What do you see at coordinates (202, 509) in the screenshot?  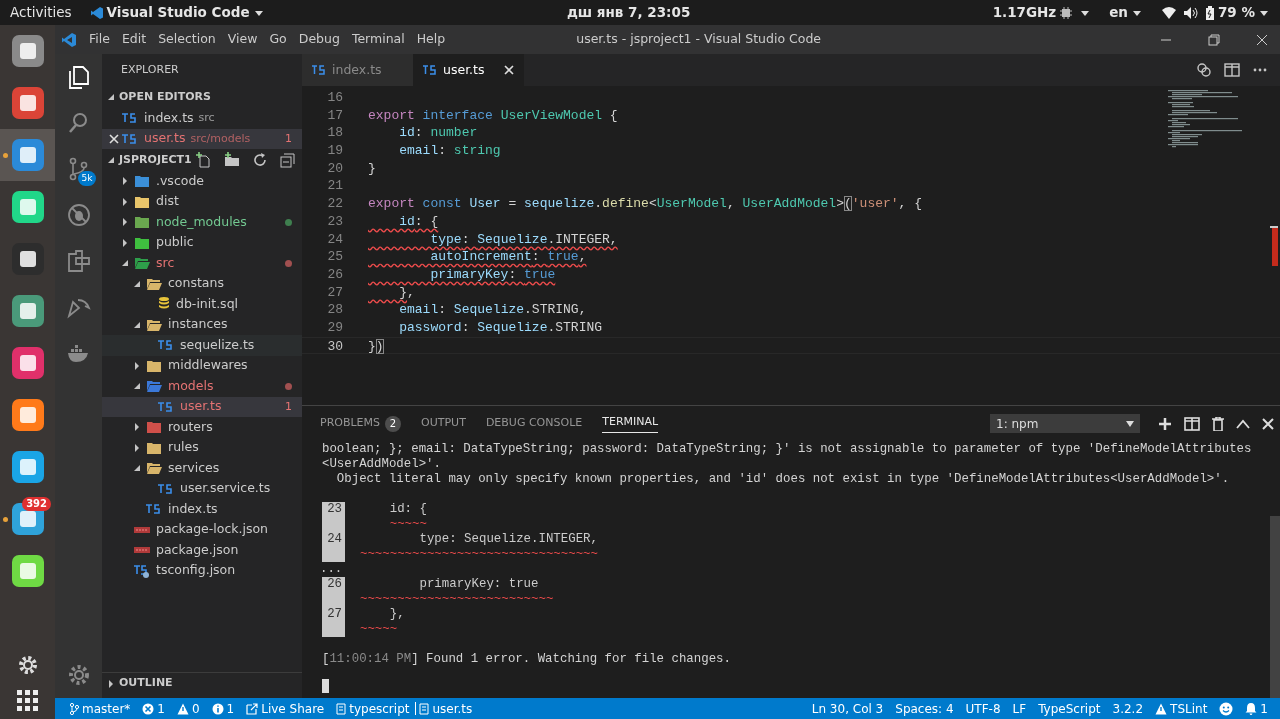 I see `explorer-entry: index.ts` at bounding box center [202, 509].